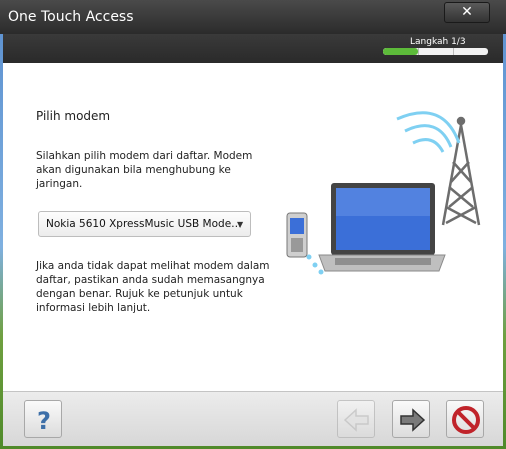 Image resolution: width=506 pixels, height=449 pixels. Describe the element at coordinates (461, 171) in the screenshot. I see `tower-icon` at that location.